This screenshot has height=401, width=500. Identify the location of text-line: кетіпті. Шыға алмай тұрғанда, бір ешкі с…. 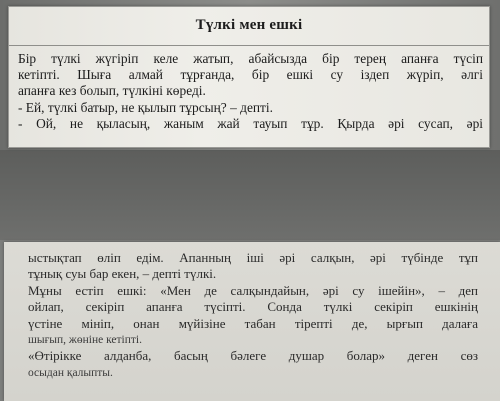
(250, 75).